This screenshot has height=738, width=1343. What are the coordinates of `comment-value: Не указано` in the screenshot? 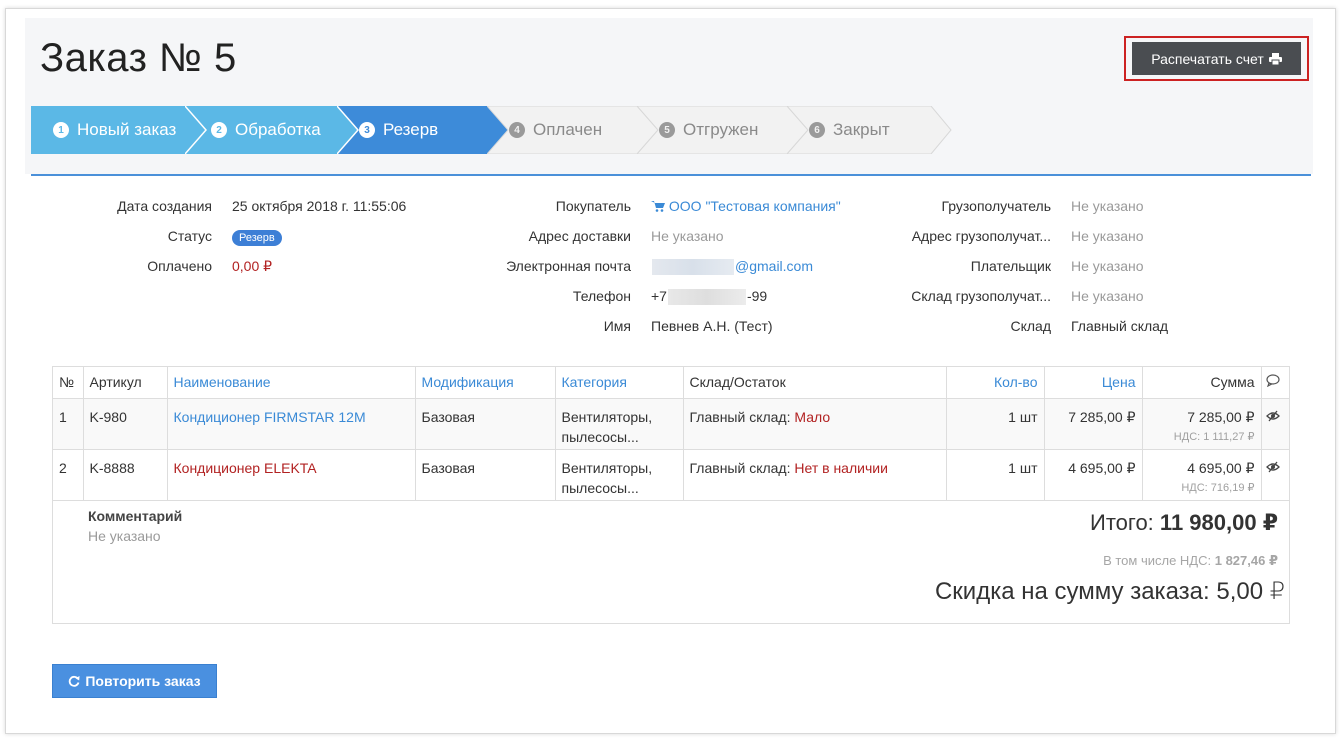 It's located at (124, 536).